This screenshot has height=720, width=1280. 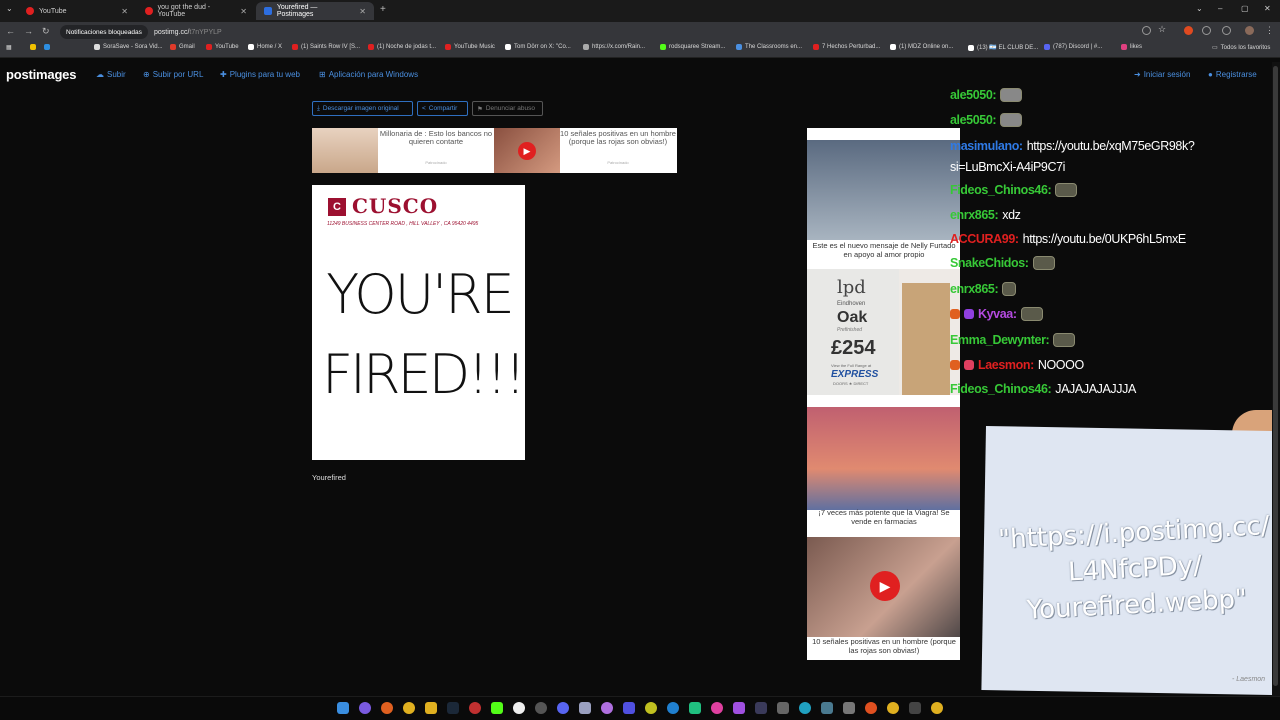 What do you see at coordinates (563, 708) in the screenshot?
I see `discord-icon` at bounding box center [563, 708].